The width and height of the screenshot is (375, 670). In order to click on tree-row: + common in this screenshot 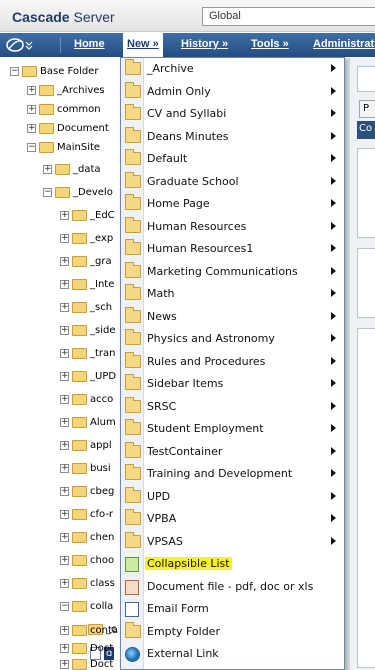, I will do `click(64, 114)`.